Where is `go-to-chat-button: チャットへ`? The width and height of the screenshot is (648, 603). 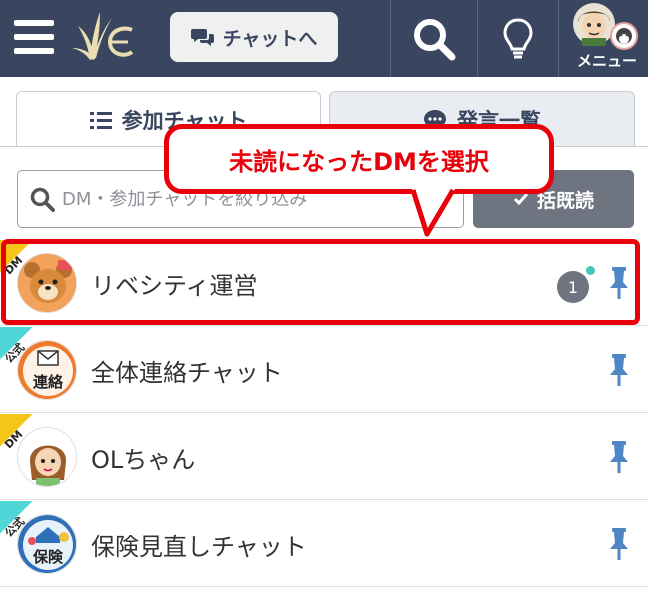
go-to-chat-button: チャットへ is located at coordinates (254, 37).